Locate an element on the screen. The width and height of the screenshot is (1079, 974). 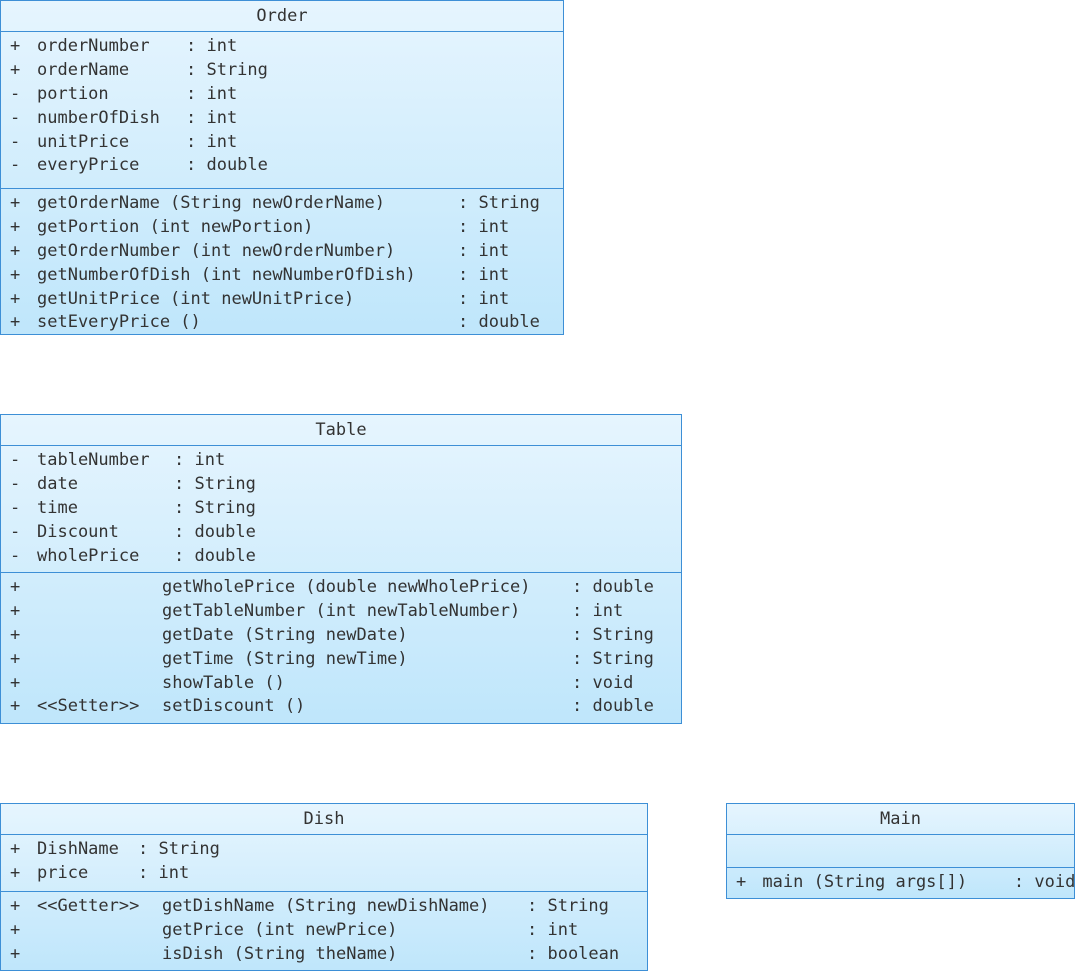
operation-signature: setDiscount () is located at coordinates (234, 706).